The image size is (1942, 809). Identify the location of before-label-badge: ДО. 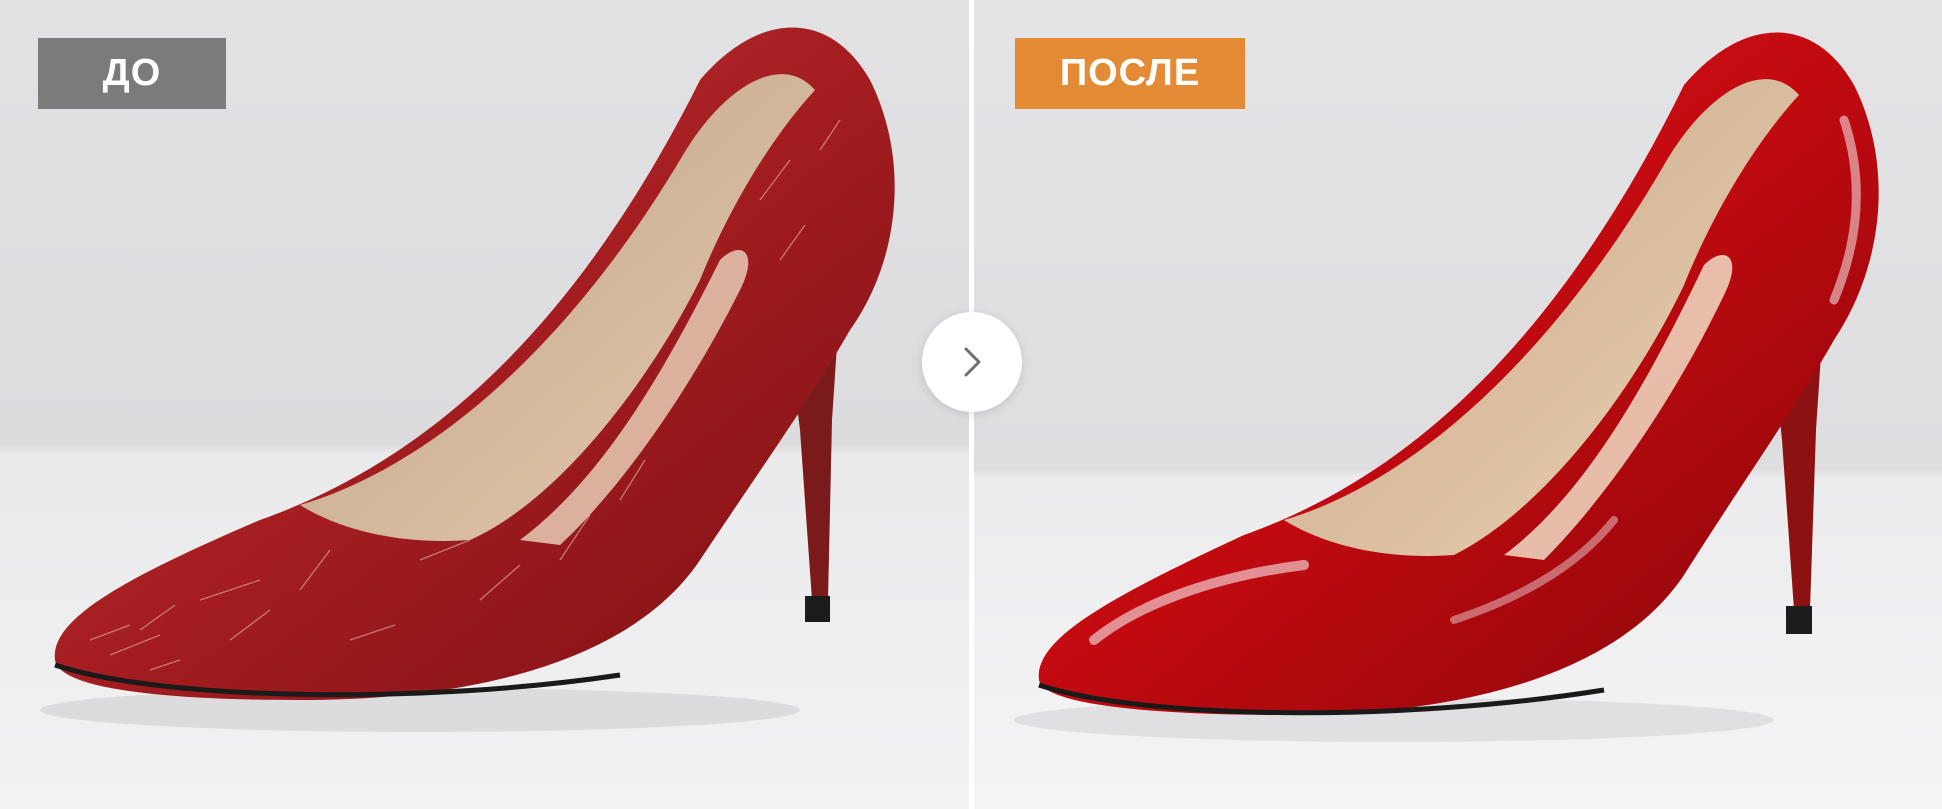
(132, 73).